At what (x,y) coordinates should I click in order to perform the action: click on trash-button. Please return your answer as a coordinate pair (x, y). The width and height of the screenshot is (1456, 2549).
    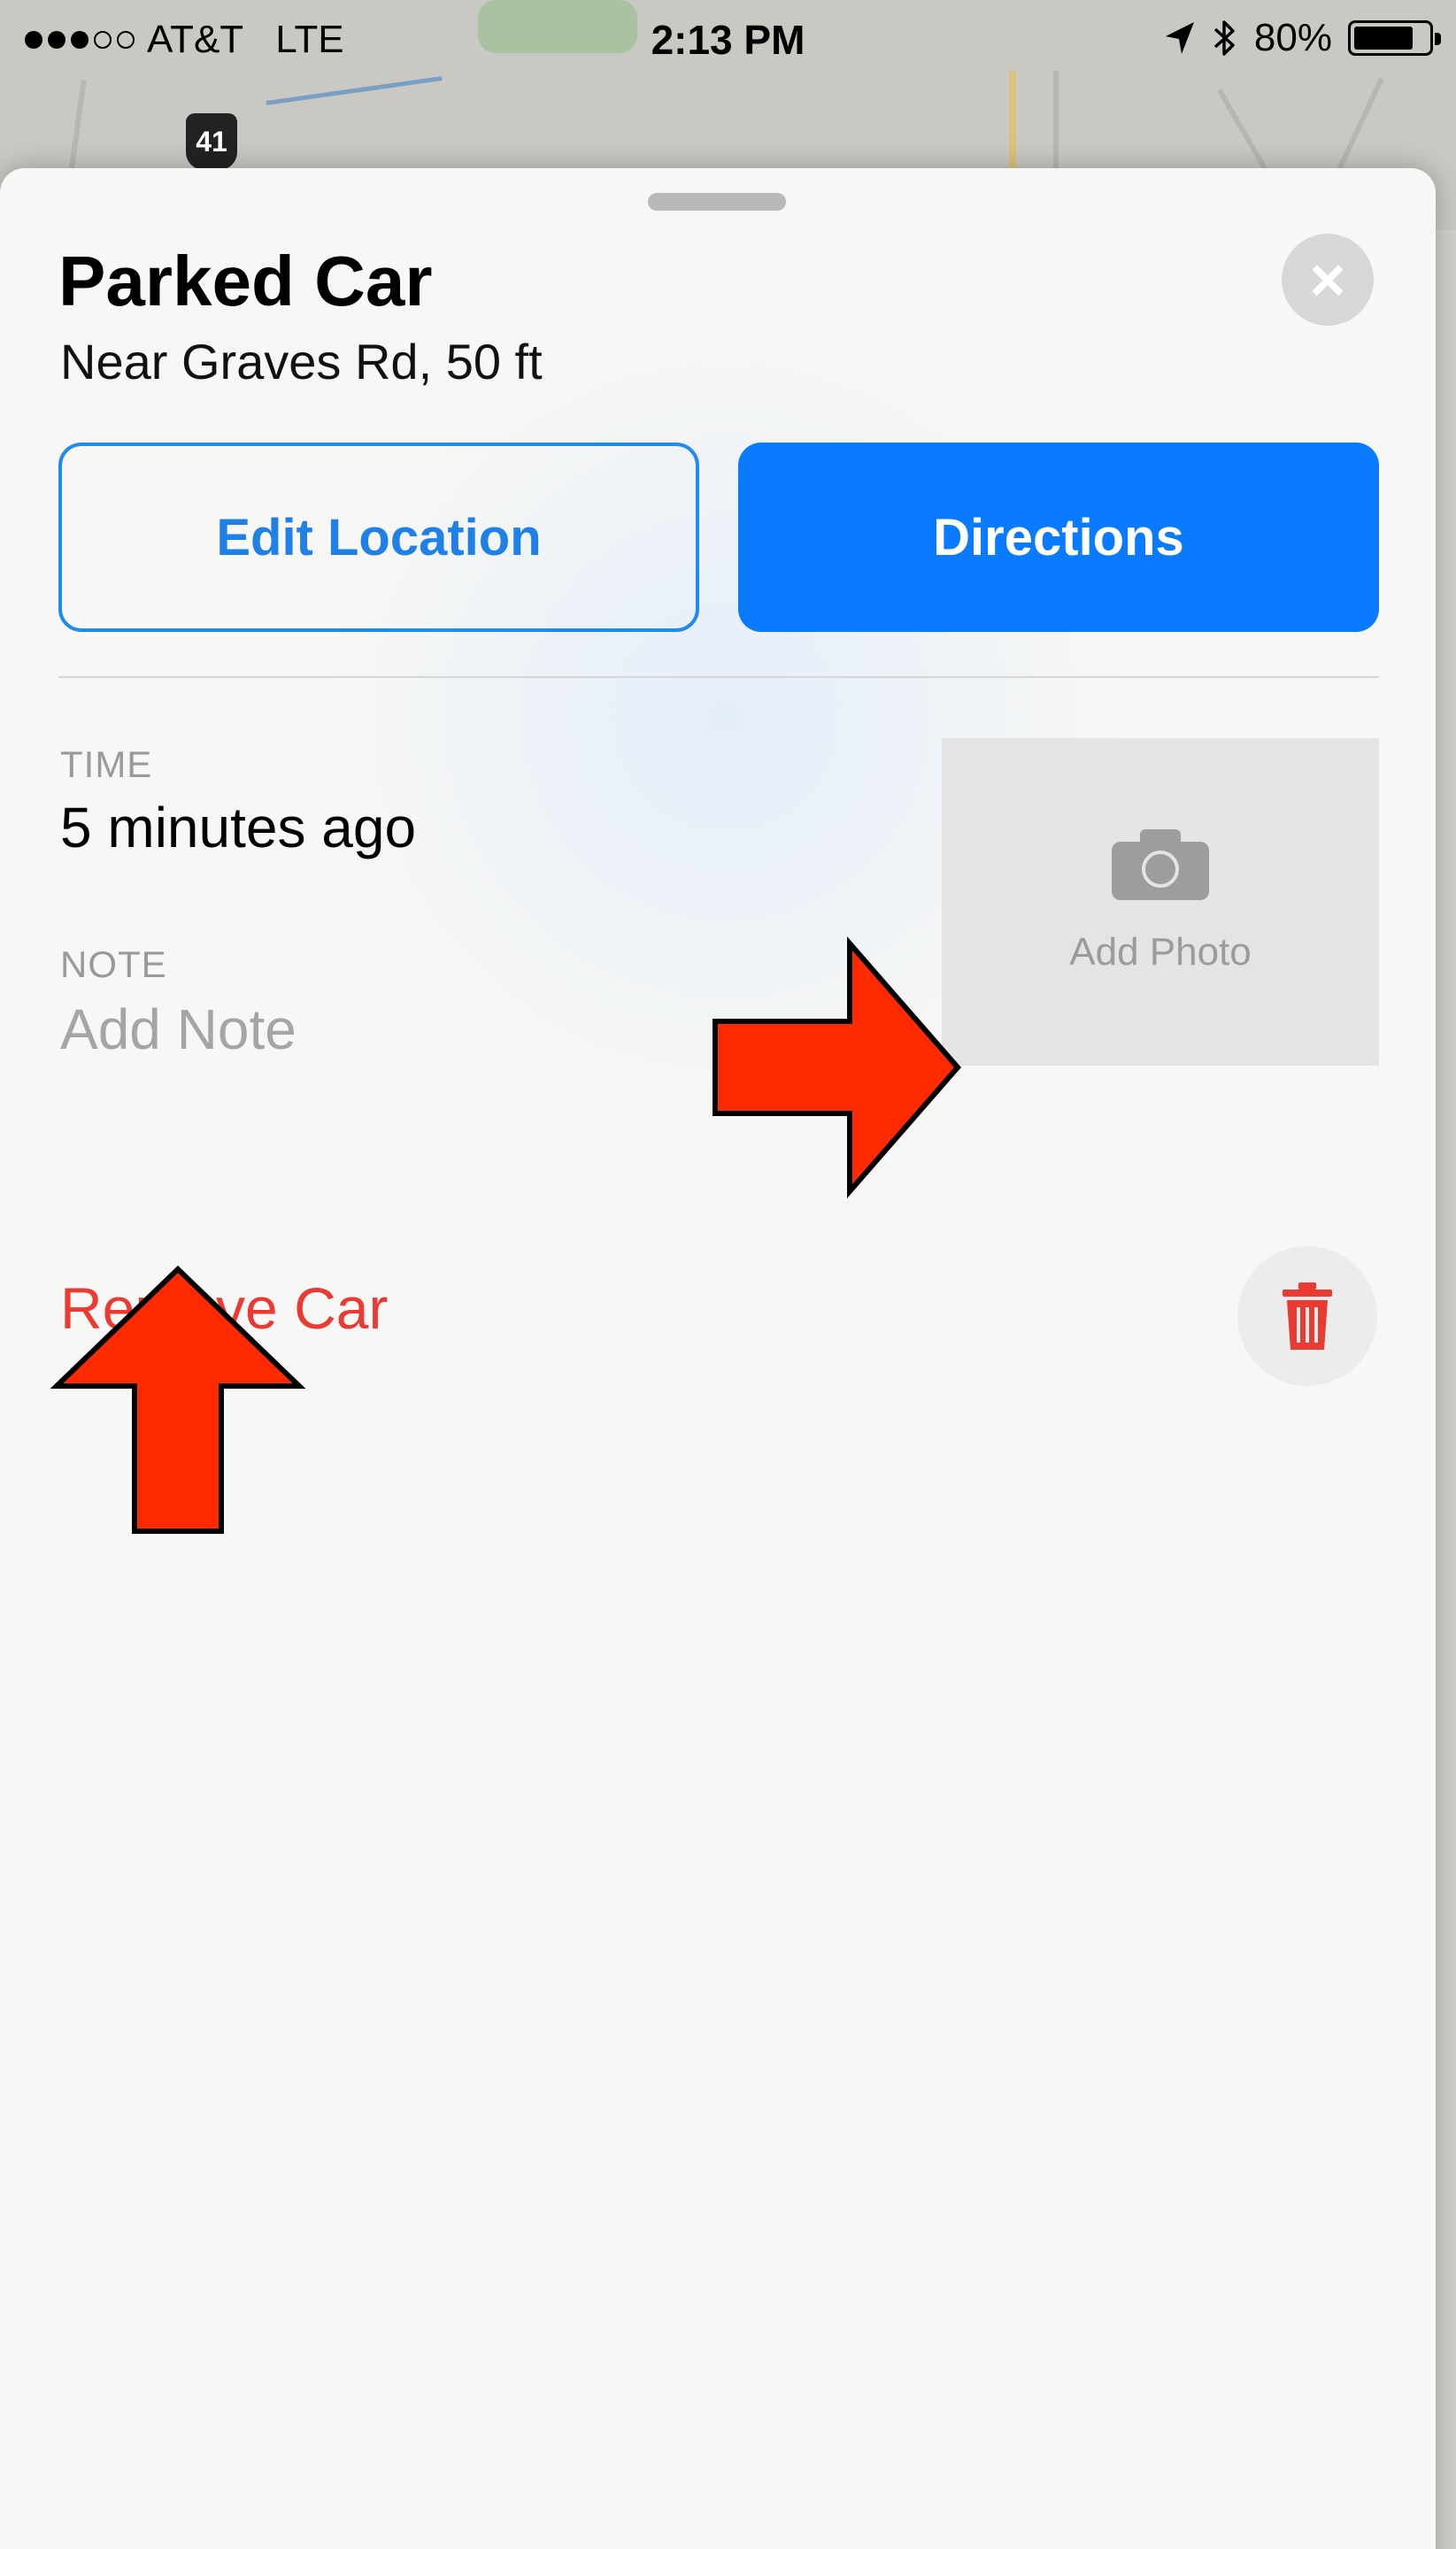
    Looking at the image, I should click on (1307, 1316).